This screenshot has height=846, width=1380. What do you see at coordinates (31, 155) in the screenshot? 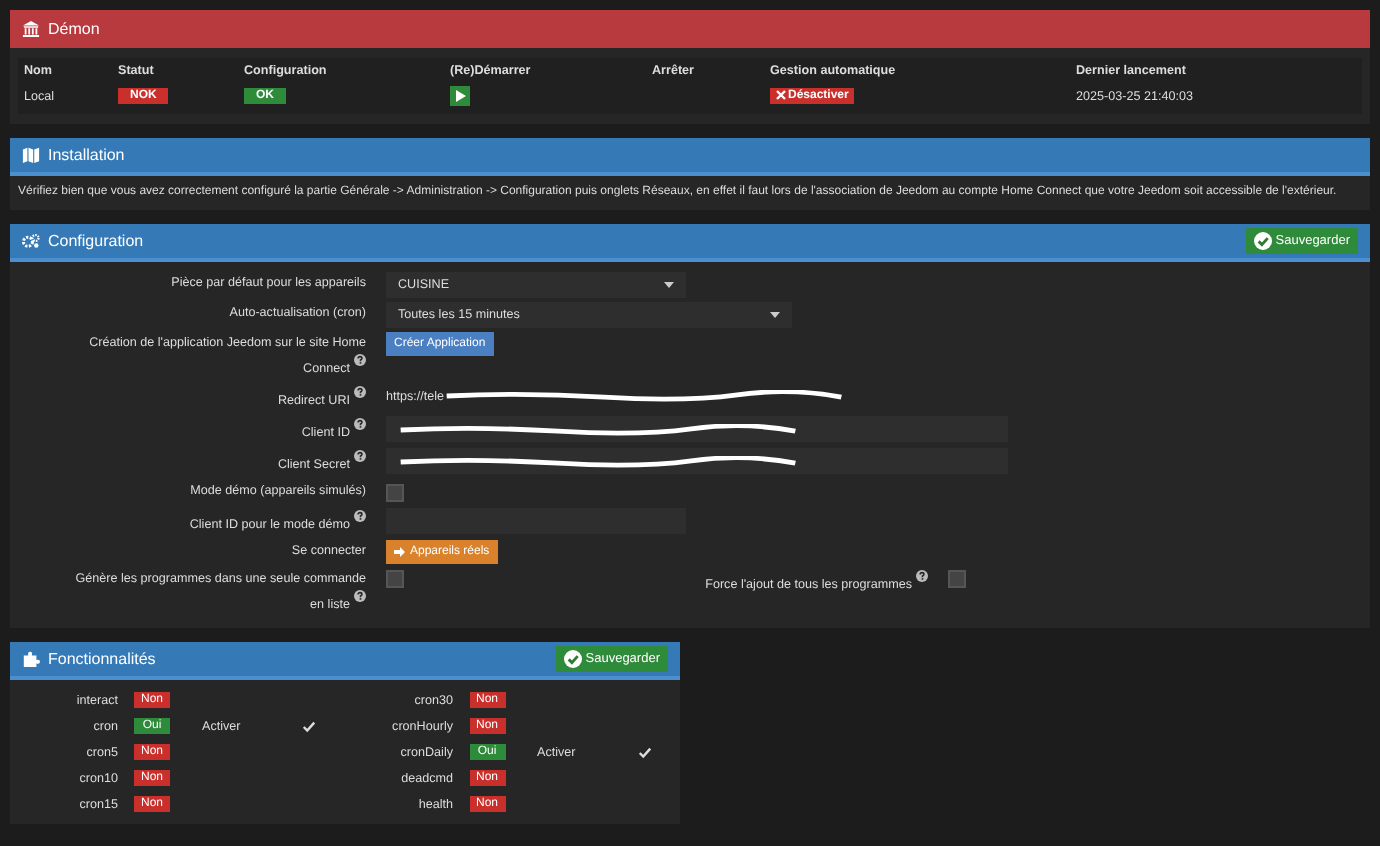
I see `map-icon` at bounding box center [31, 155].